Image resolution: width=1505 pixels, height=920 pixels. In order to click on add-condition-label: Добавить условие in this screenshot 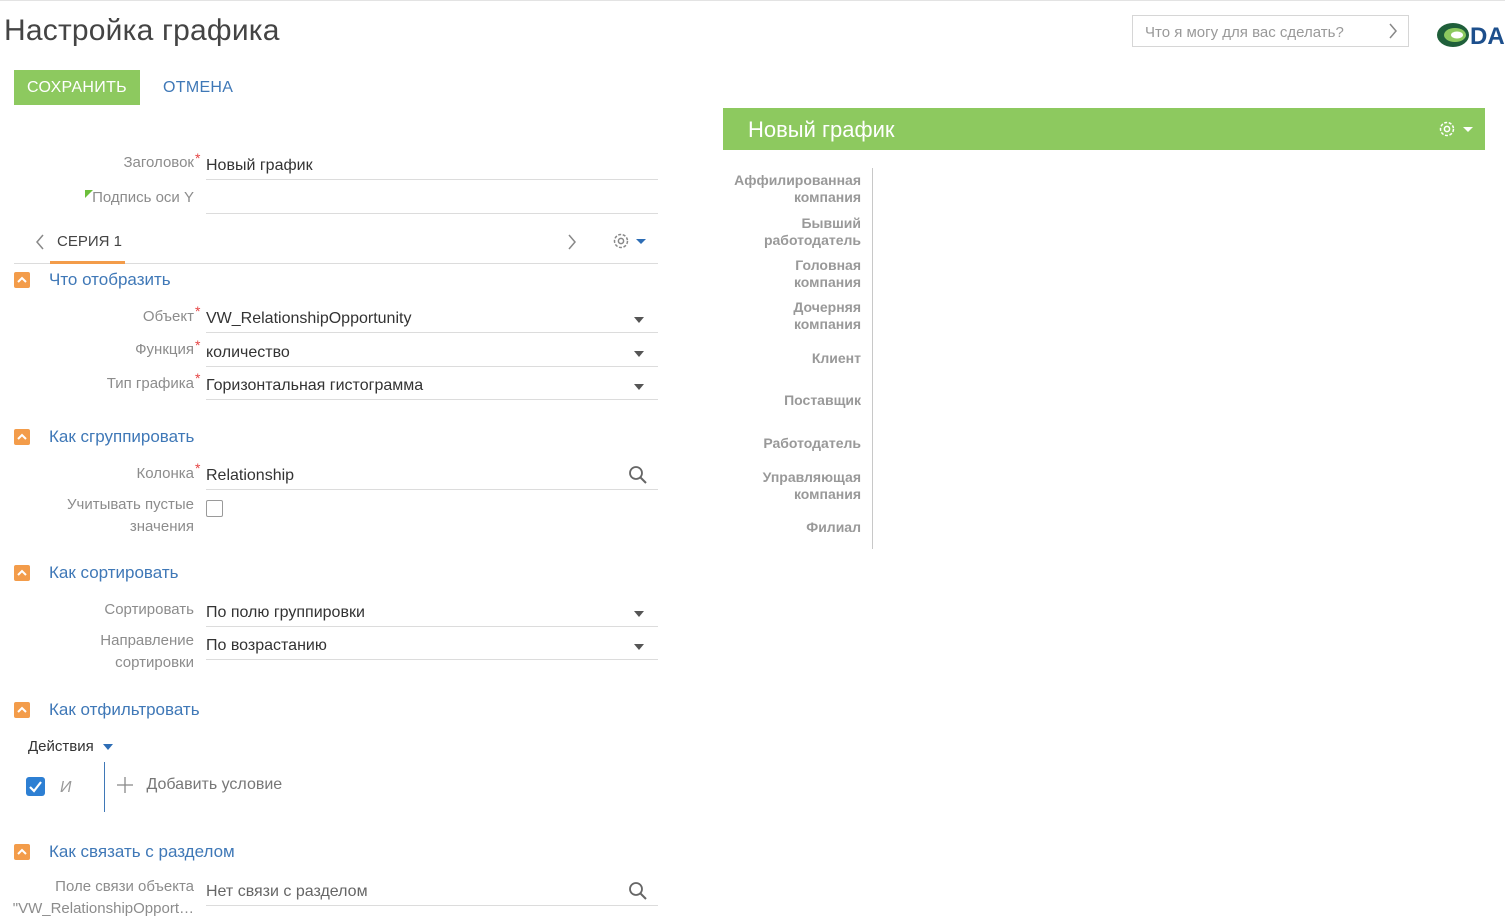, I will do `click(214, 784)`.